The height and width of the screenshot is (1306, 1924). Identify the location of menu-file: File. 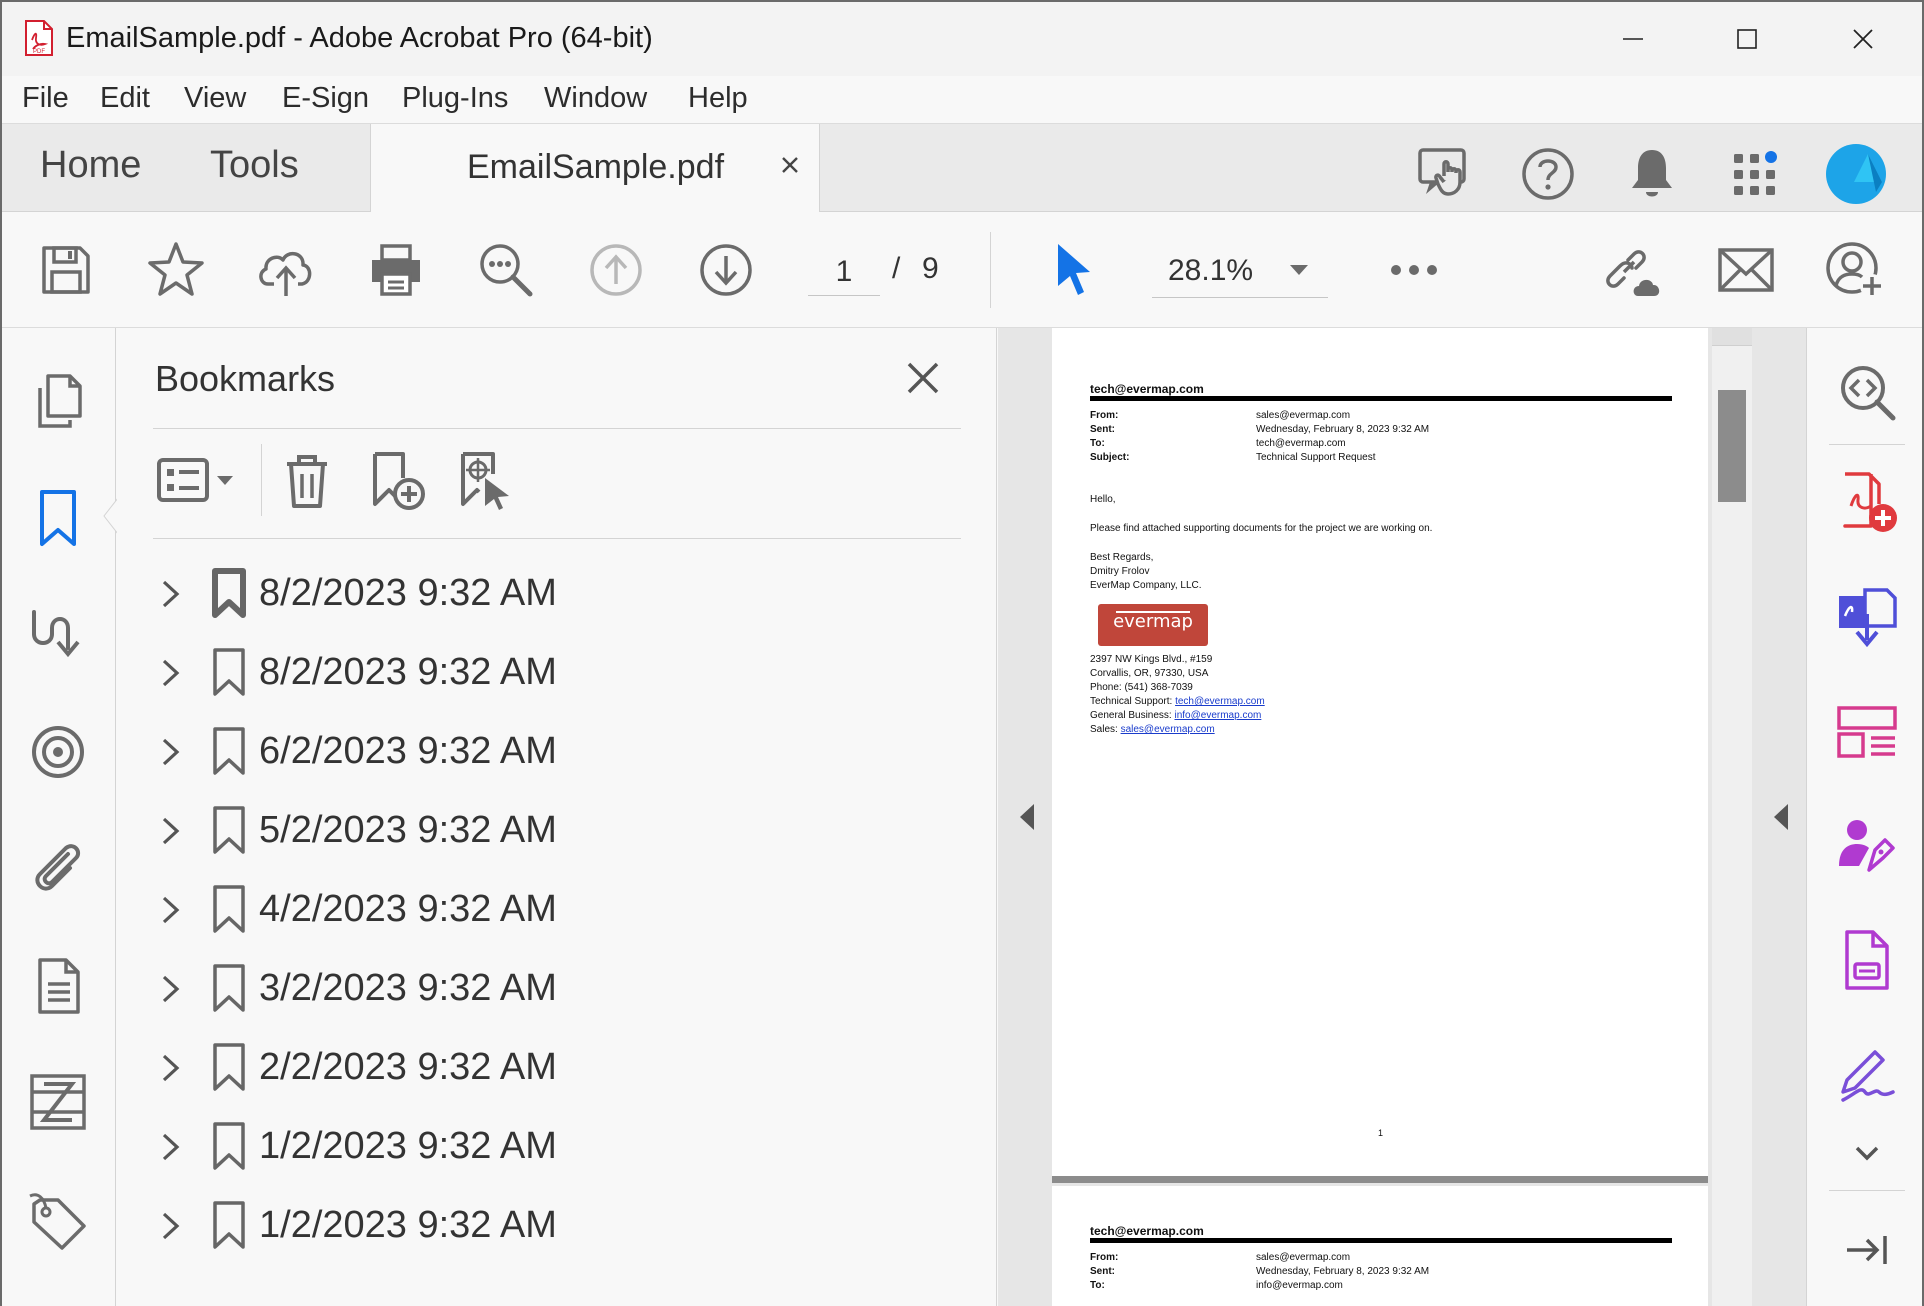
(45, 98).